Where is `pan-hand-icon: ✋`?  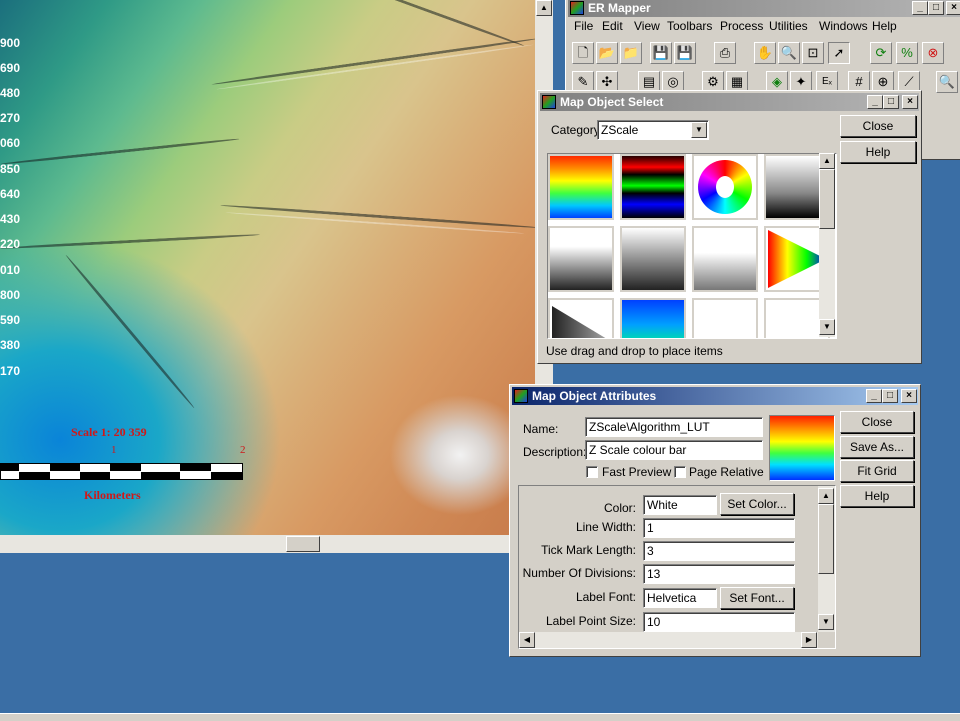
pan-hand-icon: ✋ is located at coordinates (765, 53).